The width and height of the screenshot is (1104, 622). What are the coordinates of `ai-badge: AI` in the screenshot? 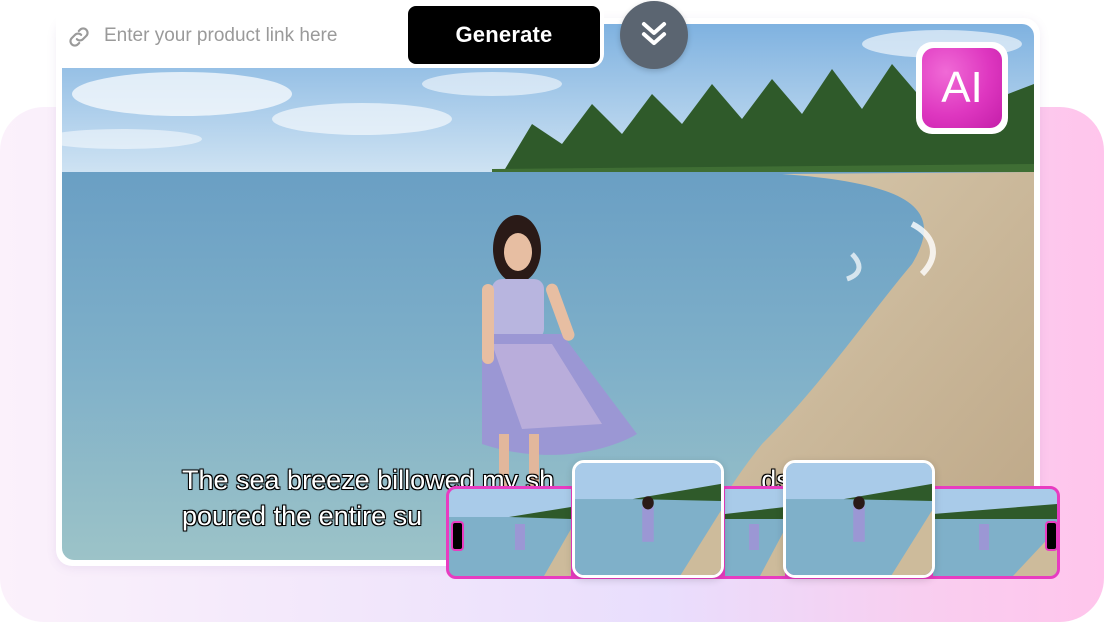 It's located at (962, 88).